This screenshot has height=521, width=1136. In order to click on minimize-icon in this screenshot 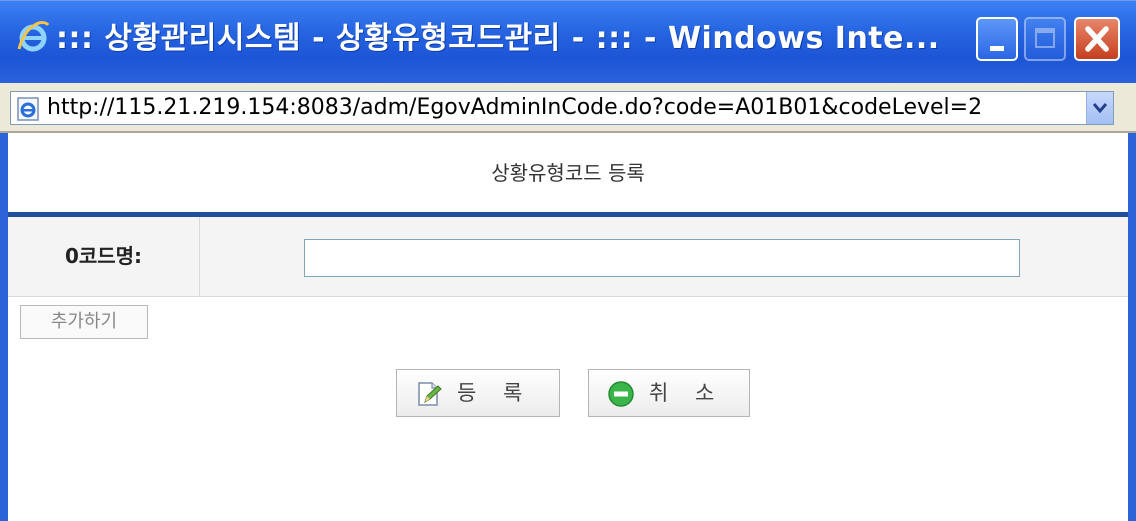, I will do `click(997, 48)`.